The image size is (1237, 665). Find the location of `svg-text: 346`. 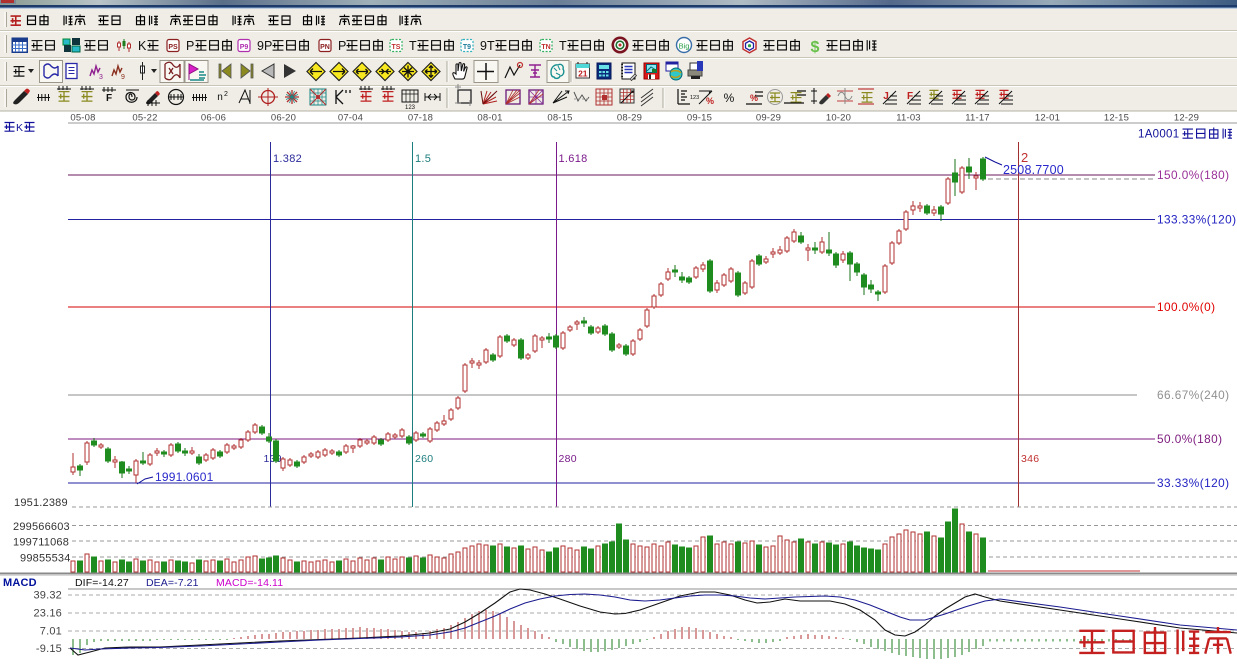

svg-text: 346 is located at coordinates (1030, 459).